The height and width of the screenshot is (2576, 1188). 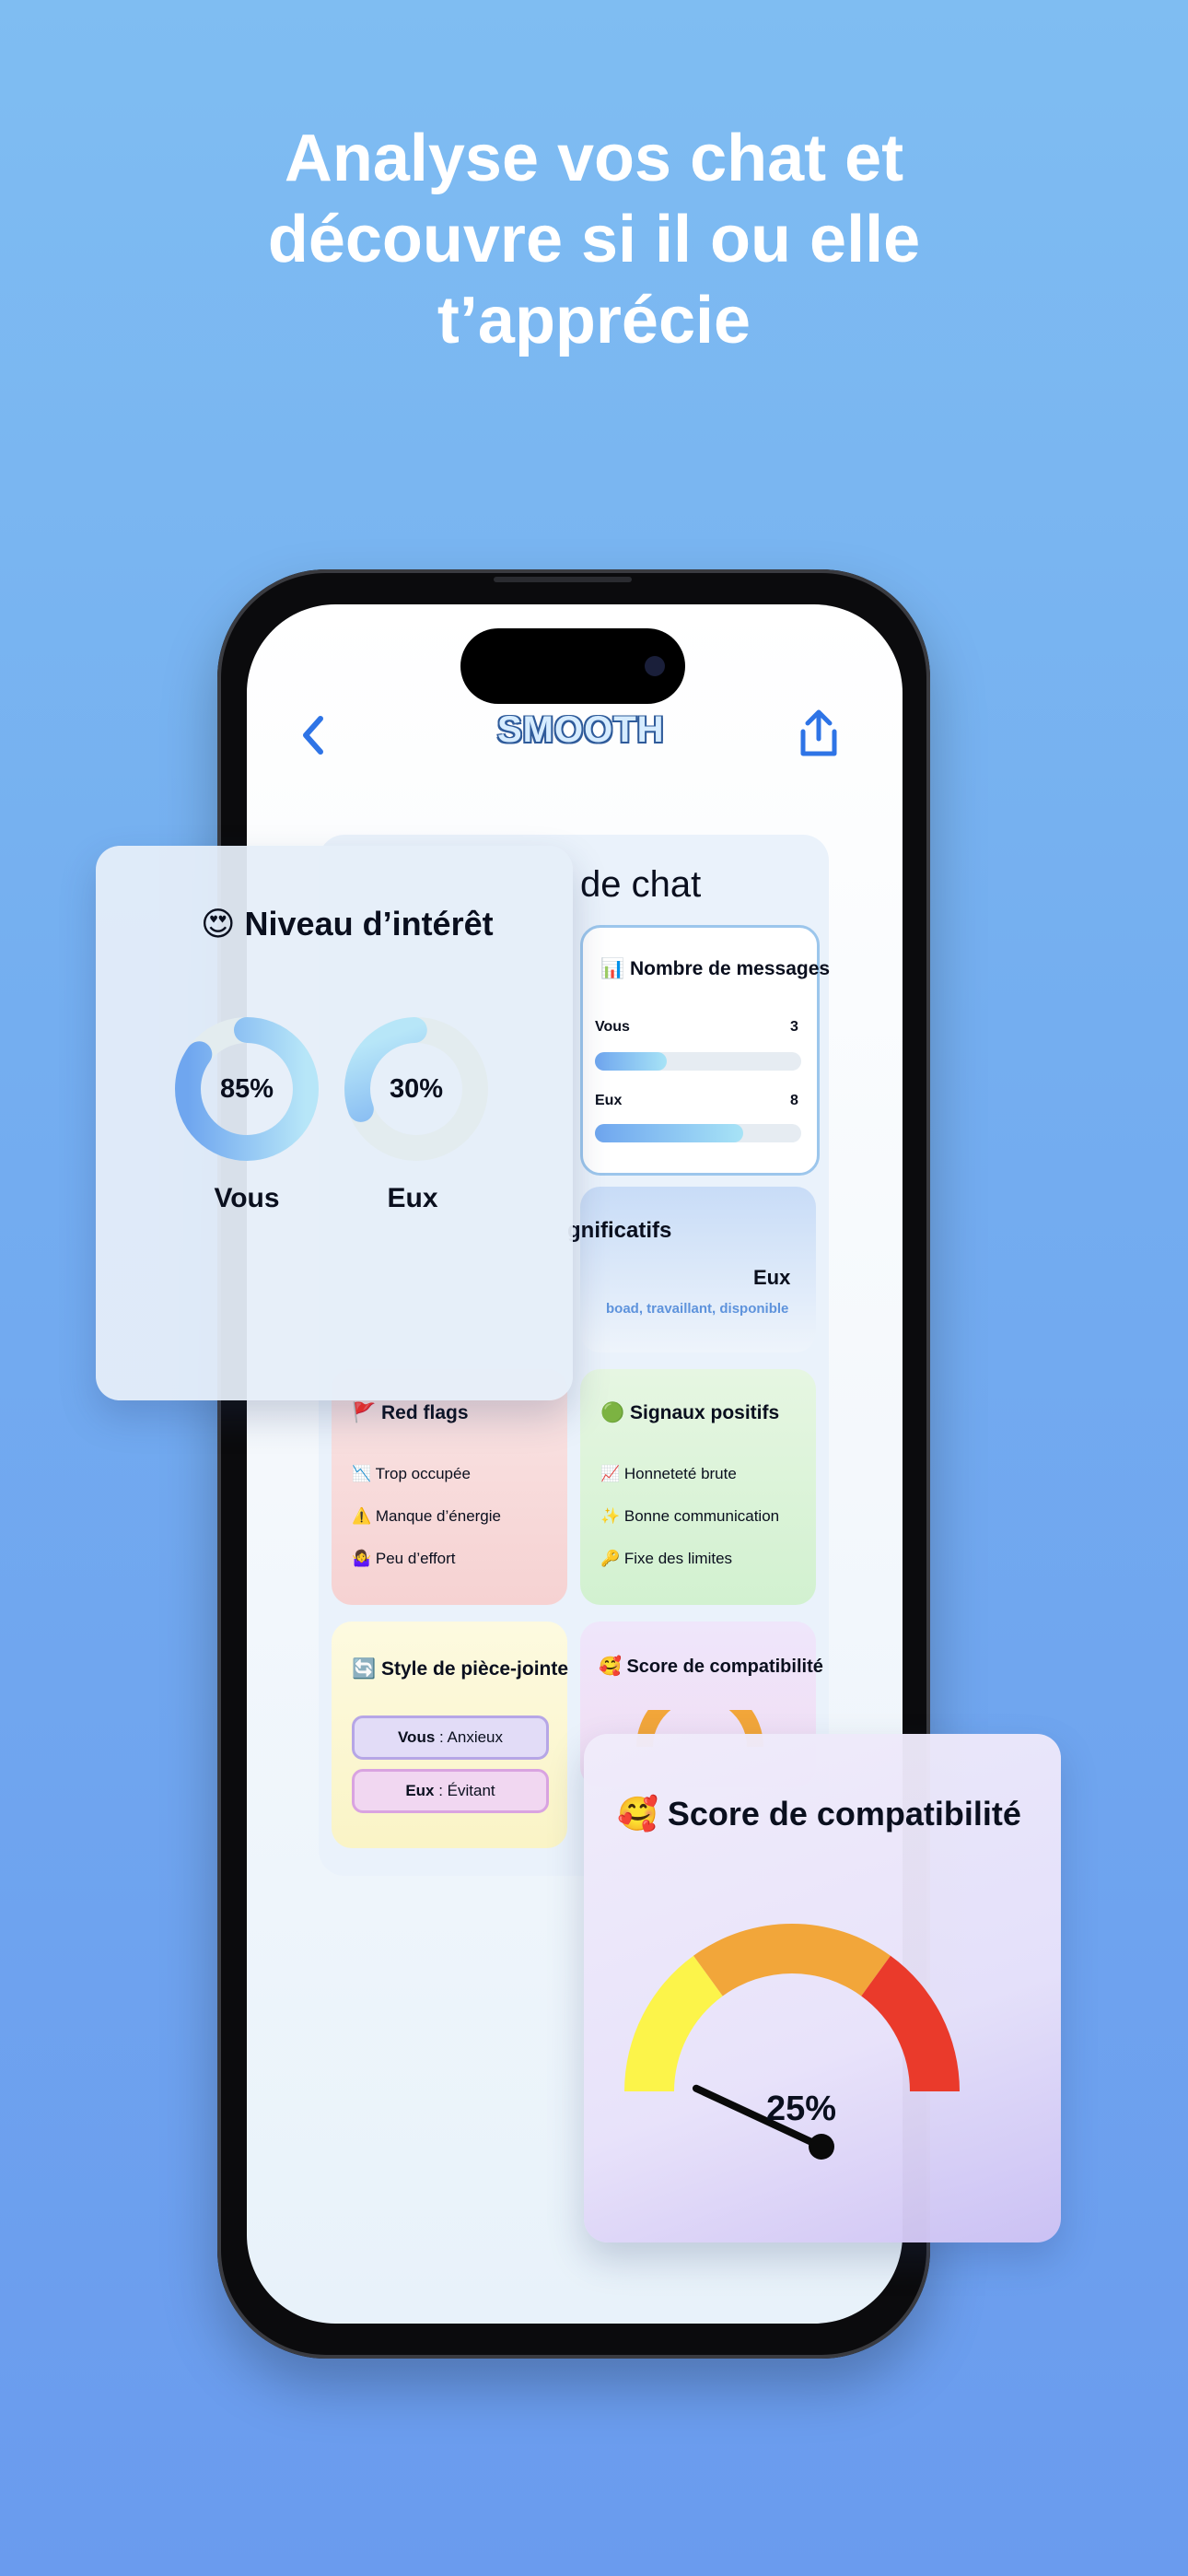 I want to click on red-flags-title: 🚩 Red flags, so click(x=410, y=1412).